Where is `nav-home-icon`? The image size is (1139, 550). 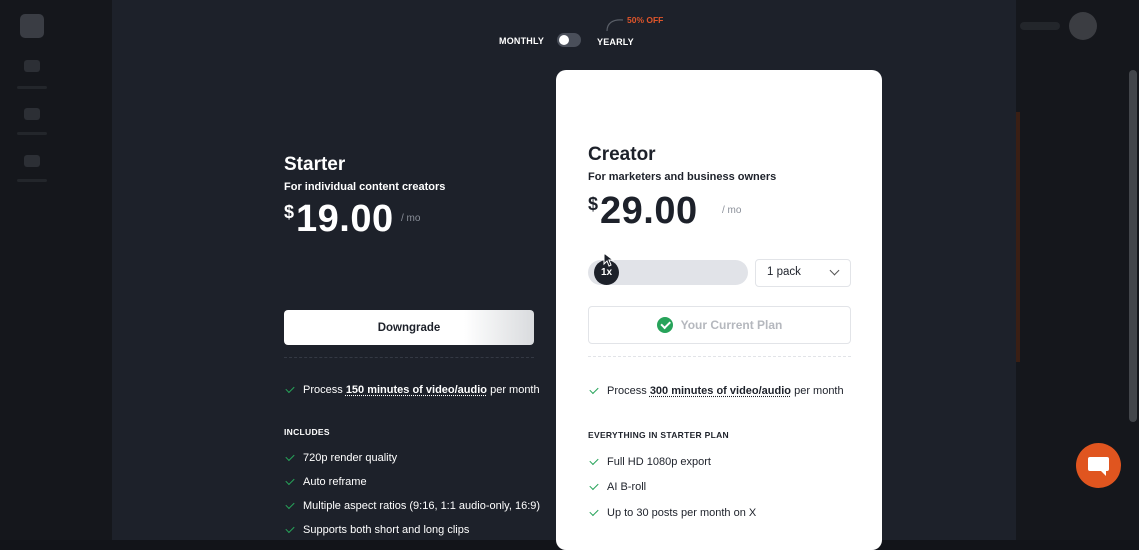 nav-home-icon is located at coordinates (32, 66).